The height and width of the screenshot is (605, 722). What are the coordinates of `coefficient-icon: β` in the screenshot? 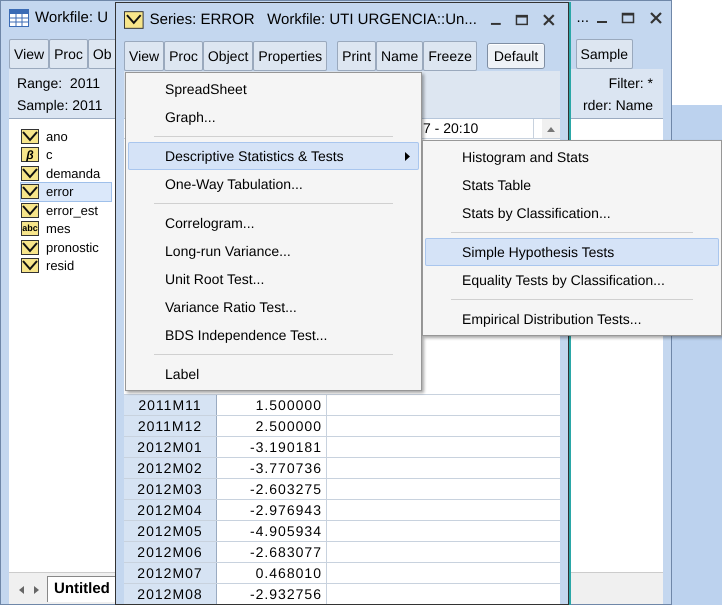 It's located at (30, 154).